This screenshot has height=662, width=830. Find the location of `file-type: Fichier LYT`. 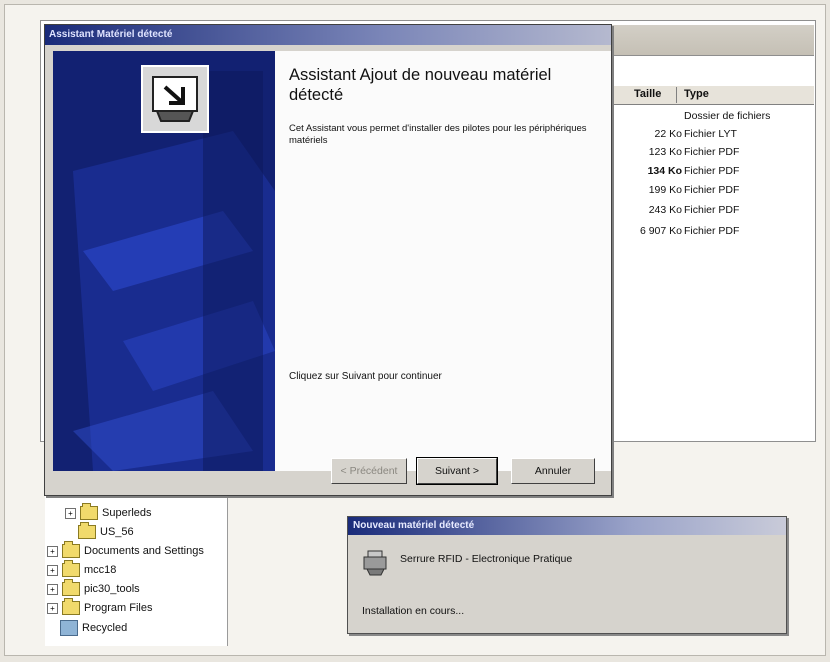

file-type: Fichier LYT is located at coordinates (710, 134).